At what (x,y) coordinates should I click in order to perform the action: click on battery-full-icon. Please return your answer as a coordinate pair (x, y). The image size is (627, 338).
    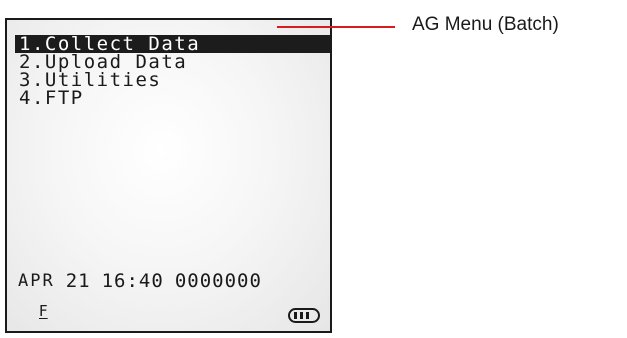
    Looking at the image, I should click on (304, 315).